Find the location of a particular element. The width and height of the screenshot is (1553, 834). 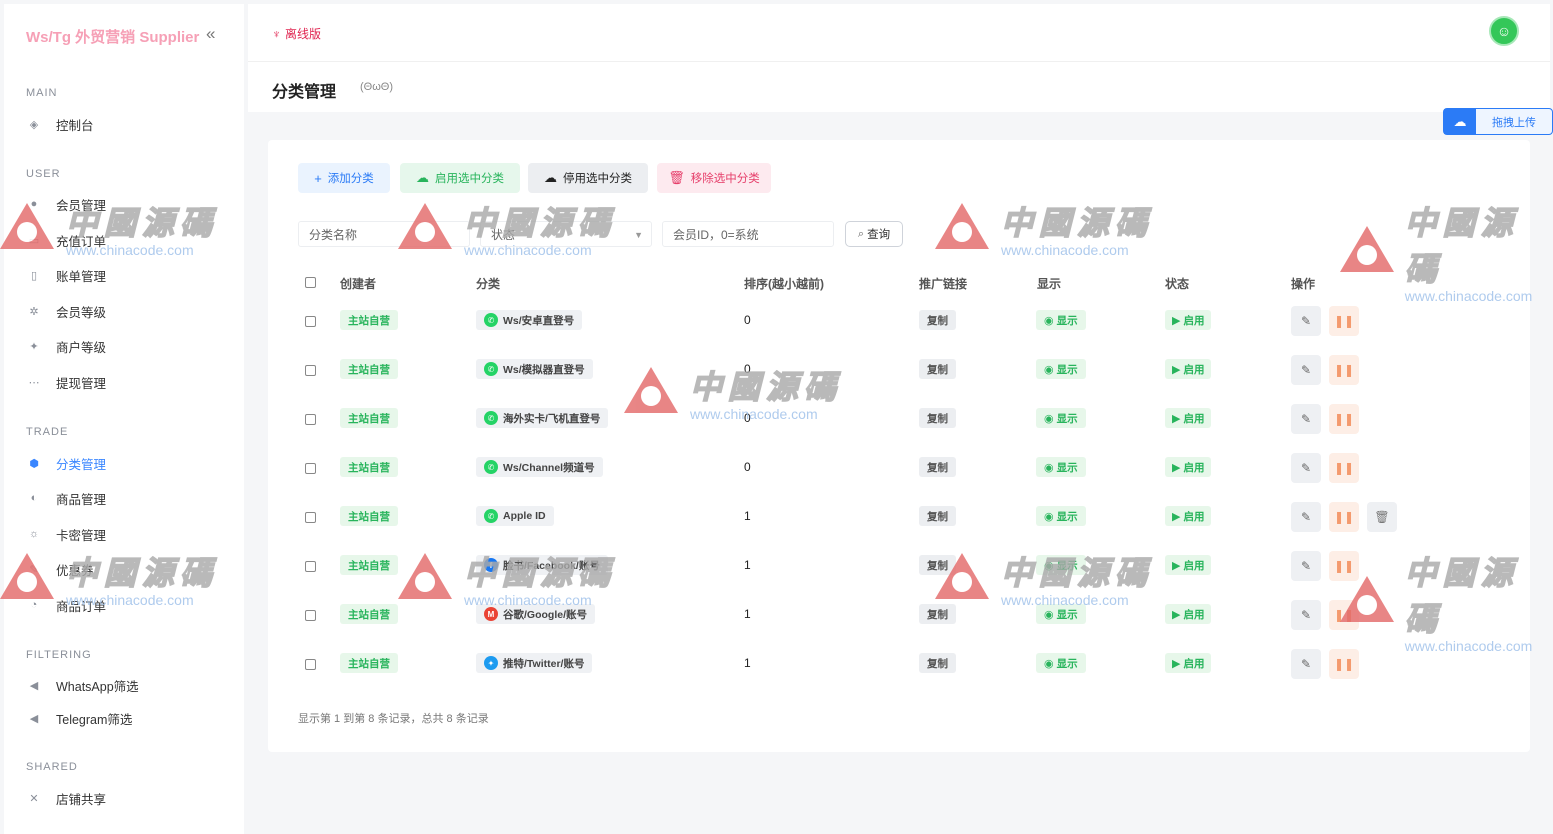

delete-button: 🗑 is located at coordinates (1382, 517).